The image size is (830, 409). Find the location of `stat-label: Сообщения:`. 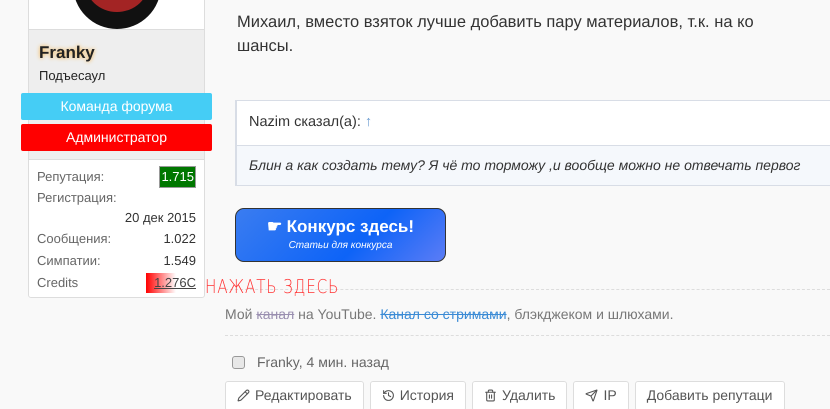

stat-label: Сообщения: is located at coordinates (74, 239).